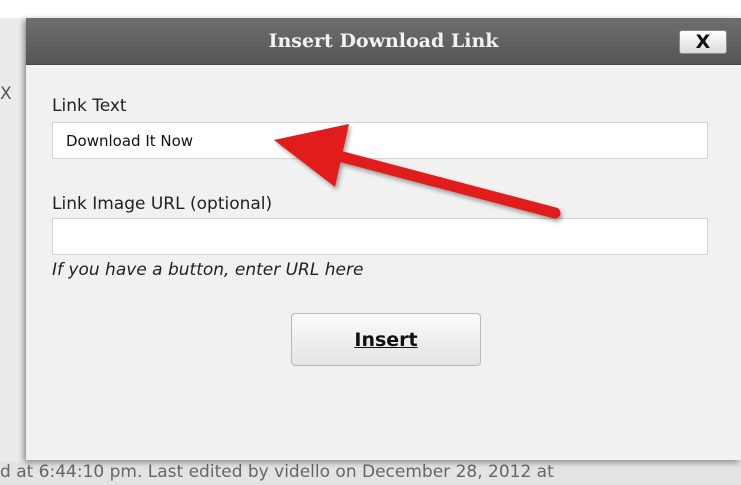 Image resolution: width=741 pixels, height=485 pixels. What do you see at coordinates (162, 204) in the screenshot?
I see `link-image-url-label: Link Image URL (optional)` at bounding box center [162, 204].